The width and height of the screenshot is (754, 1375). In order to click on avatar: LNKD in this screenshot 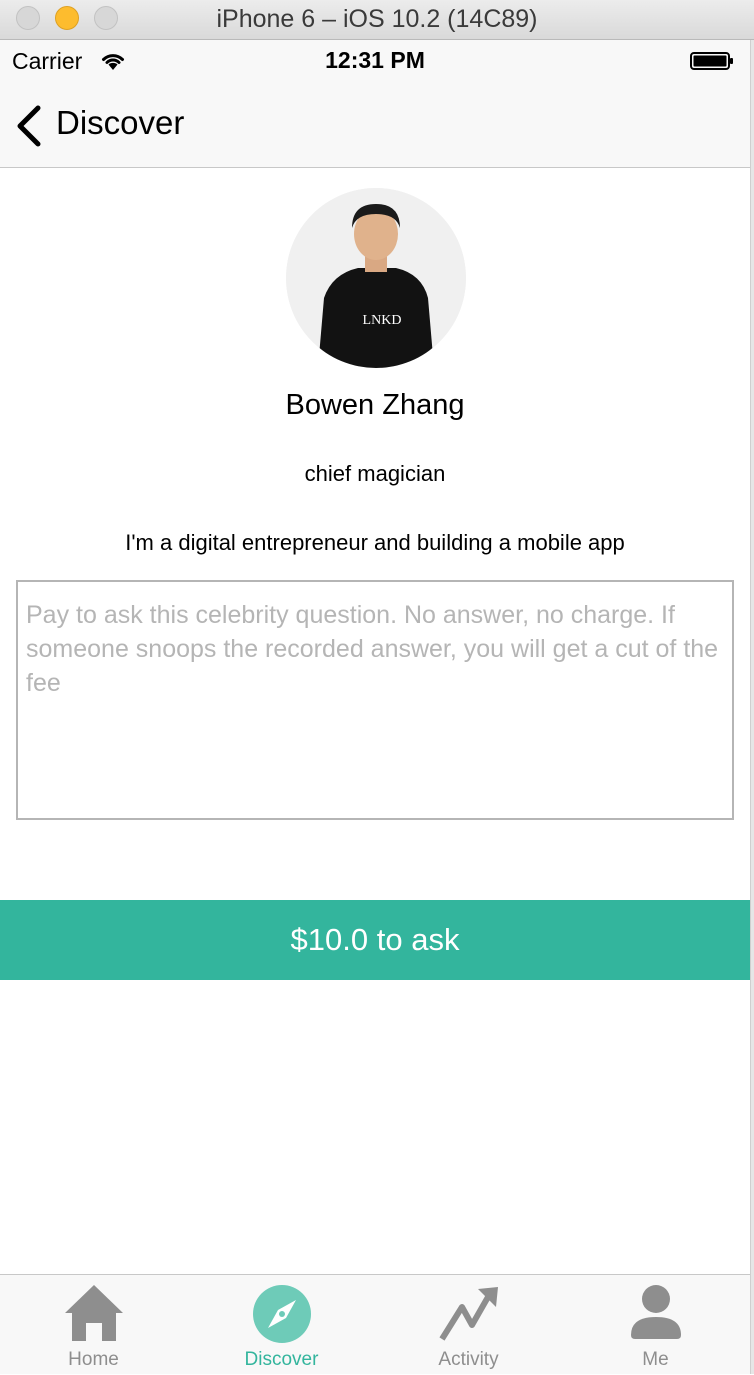, I will do `click(376, 278)`.